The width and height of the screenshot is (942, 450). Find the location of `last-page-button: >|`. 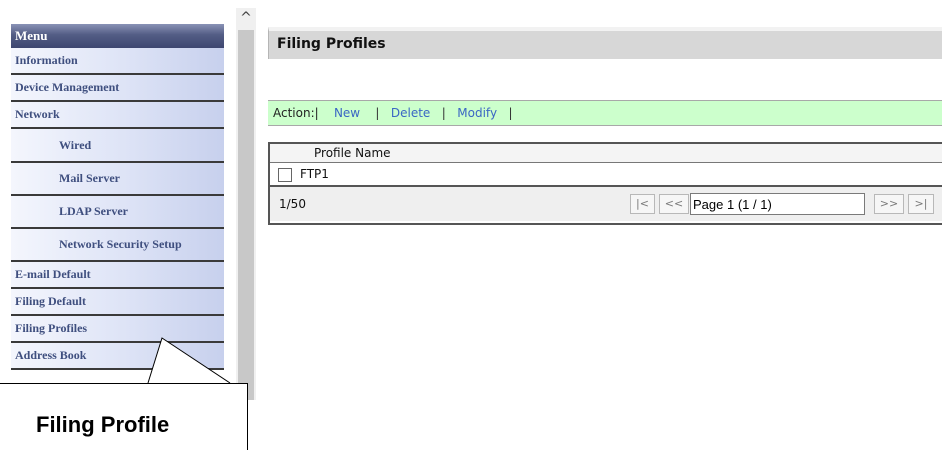

last-page-button: >| is located at coordinates (921, 204).